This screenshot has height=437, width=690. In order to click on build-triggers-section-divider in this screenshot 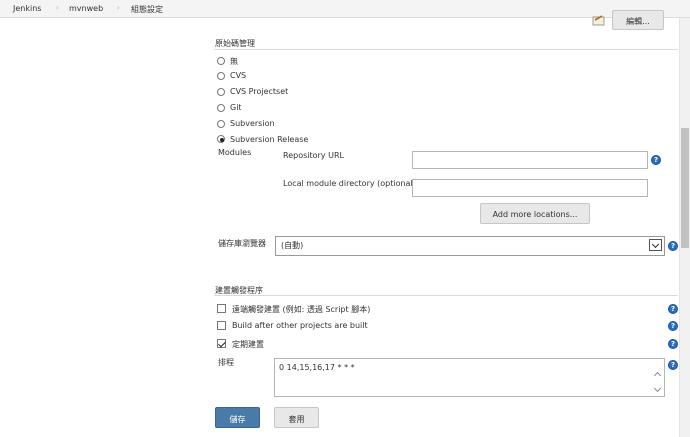, I will do `click(446, 295)`.